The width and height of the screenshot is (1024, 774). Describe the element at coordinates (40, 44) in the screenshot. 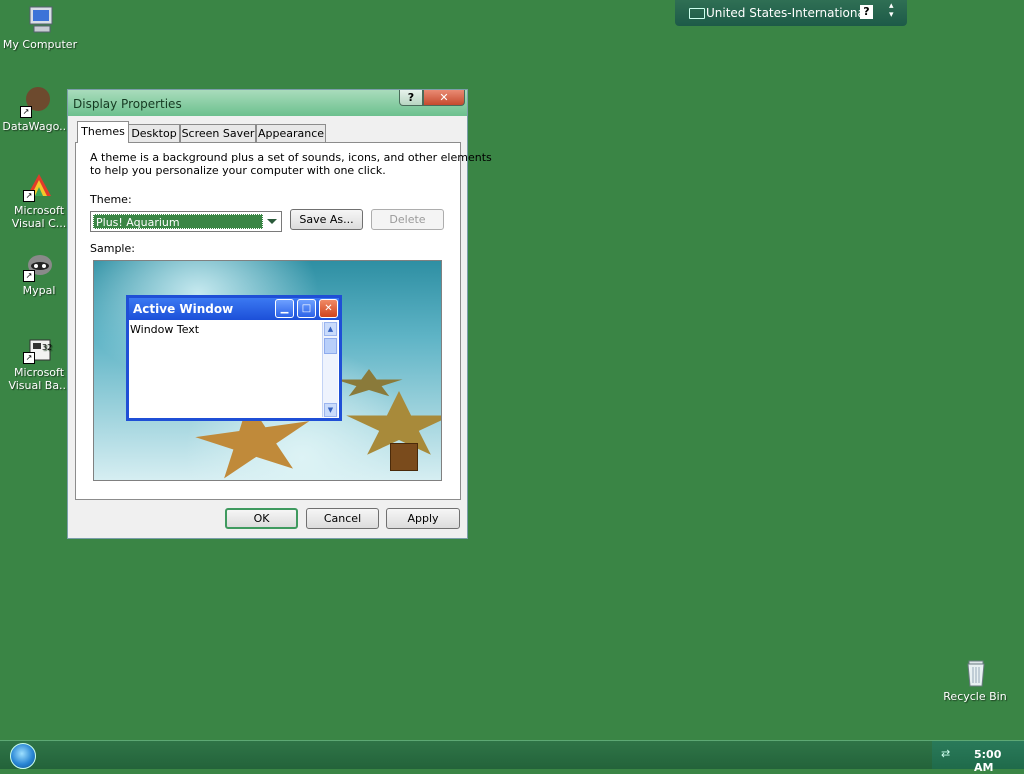

I see `desktop-icon-label: My Computer` at that location.